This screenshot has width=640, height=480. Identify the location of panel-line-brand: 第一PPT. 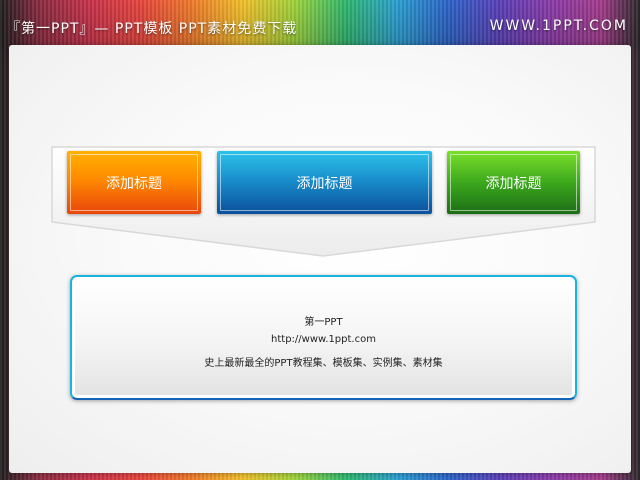
(323, 322).